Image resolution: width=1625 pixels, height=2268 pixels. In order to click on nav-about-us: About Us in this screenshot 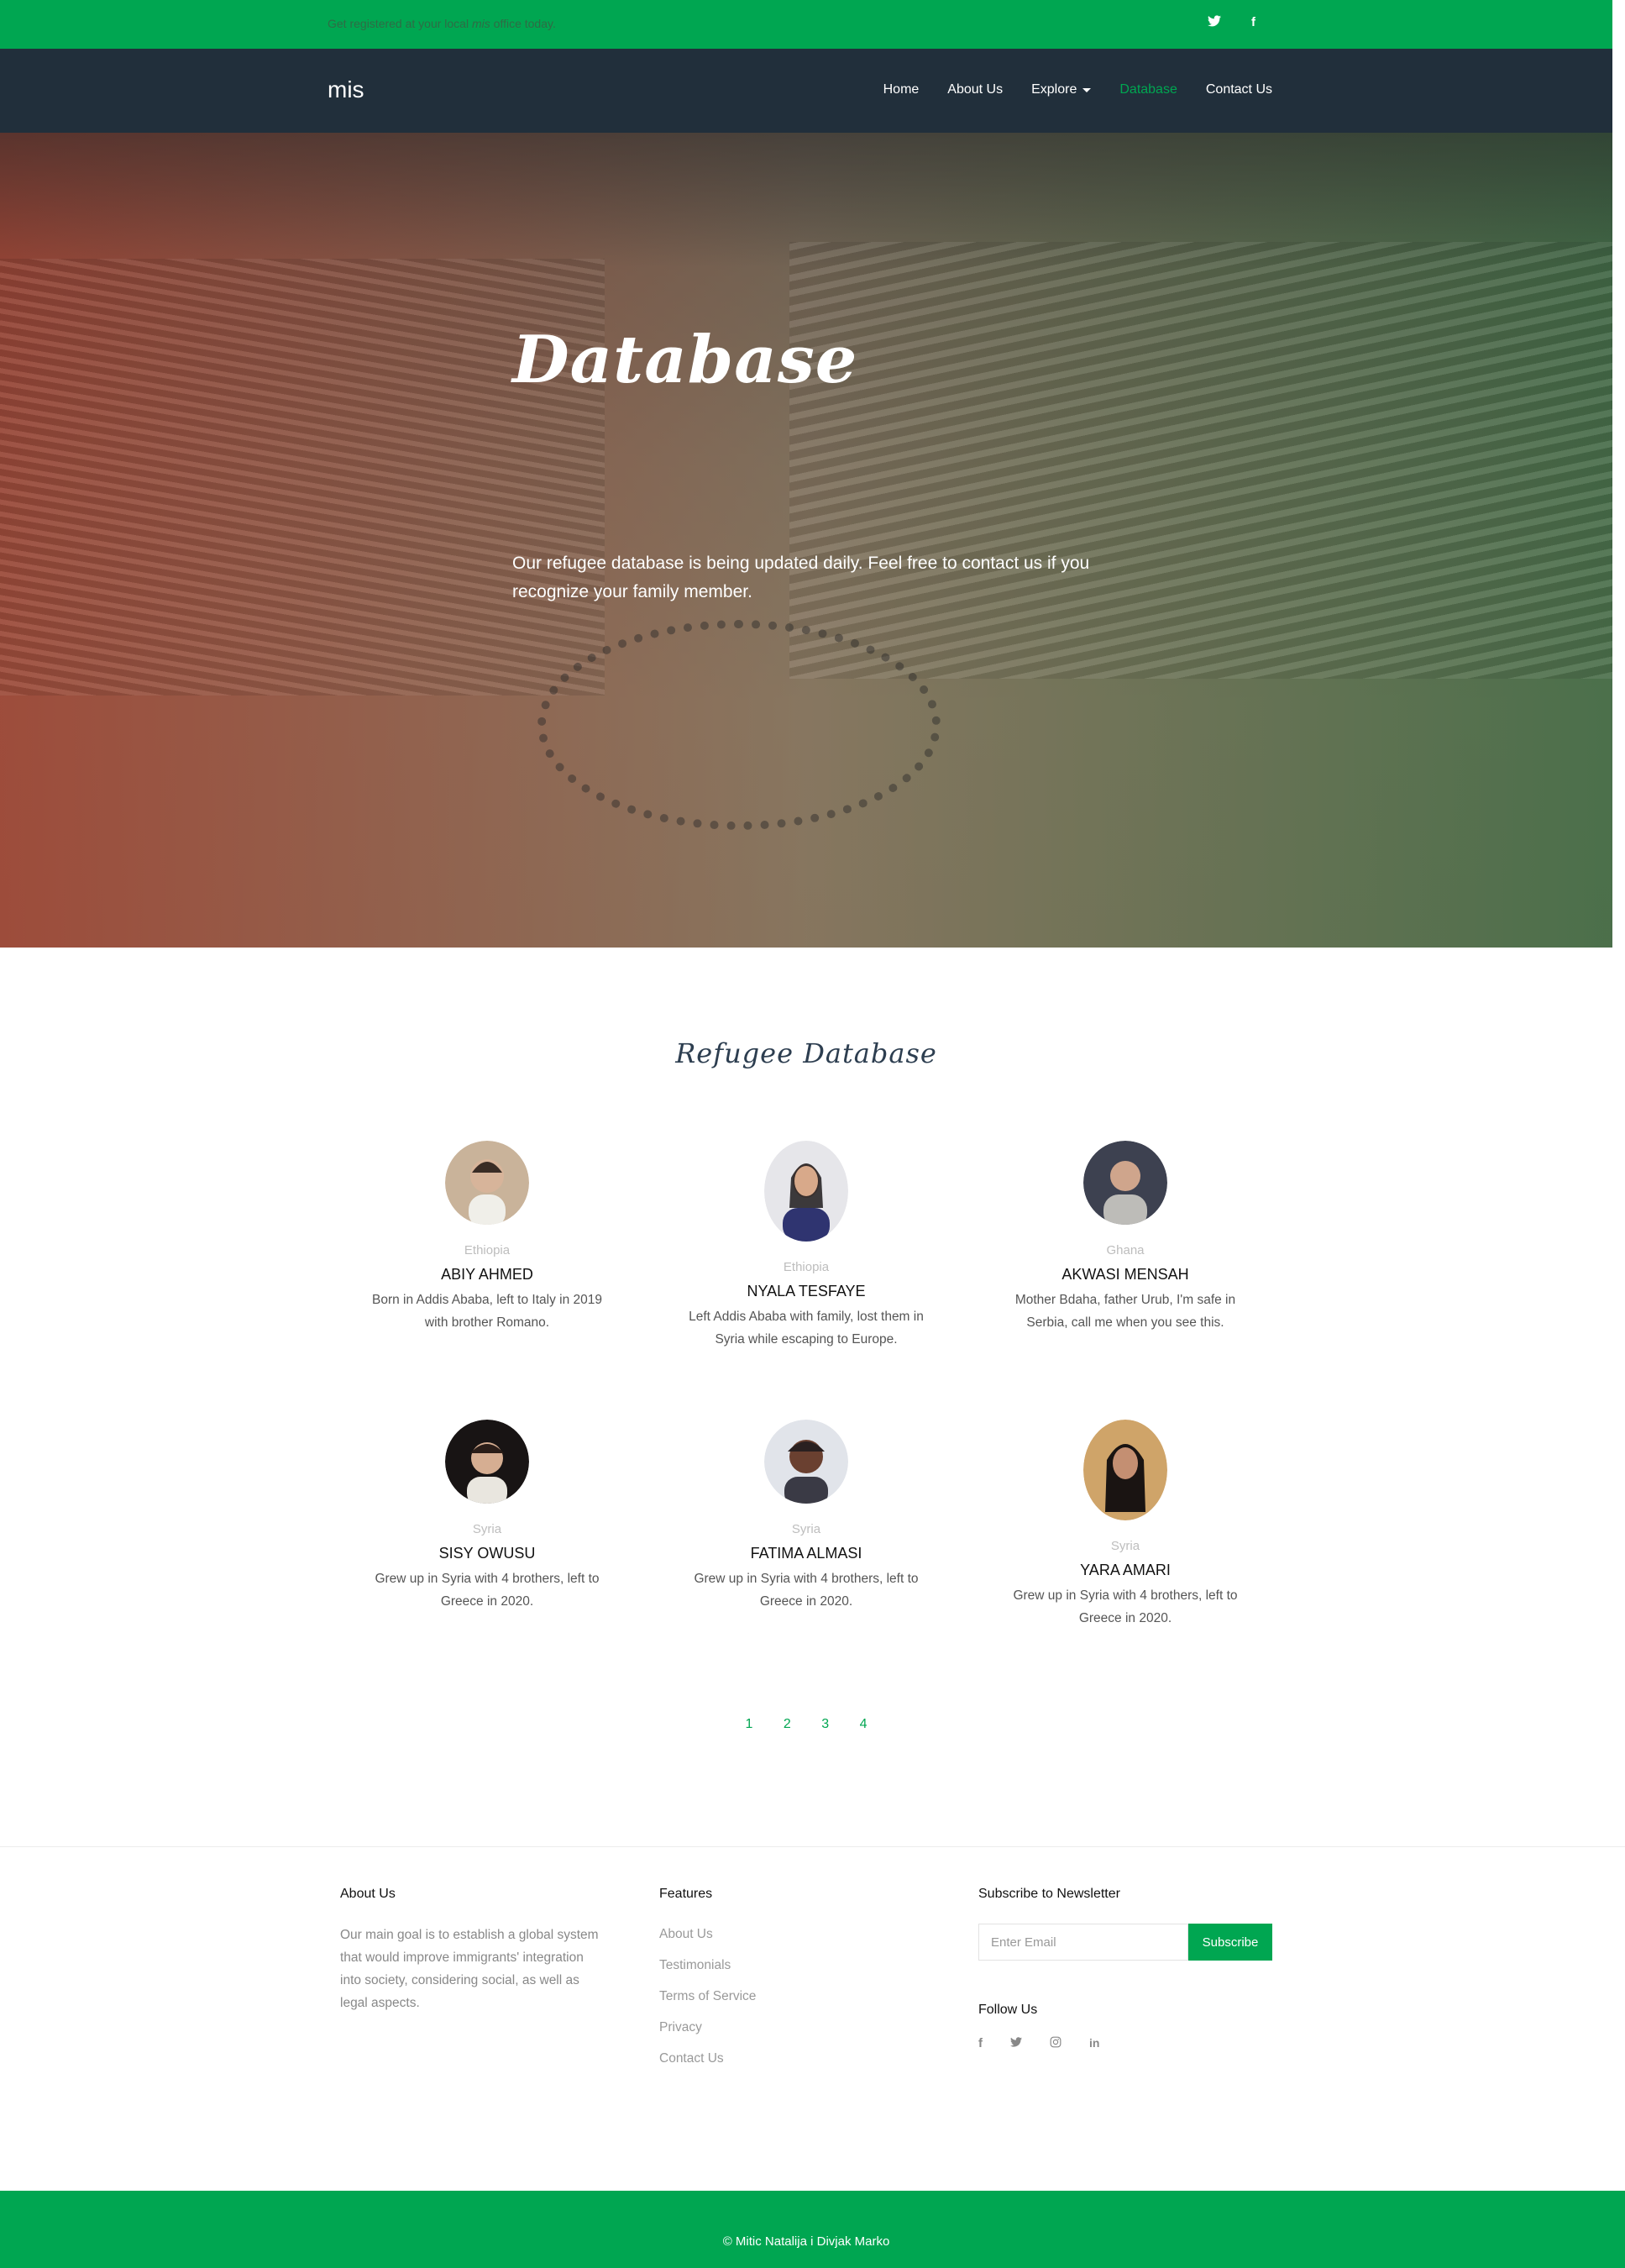, I will do `click(975, 89)`.